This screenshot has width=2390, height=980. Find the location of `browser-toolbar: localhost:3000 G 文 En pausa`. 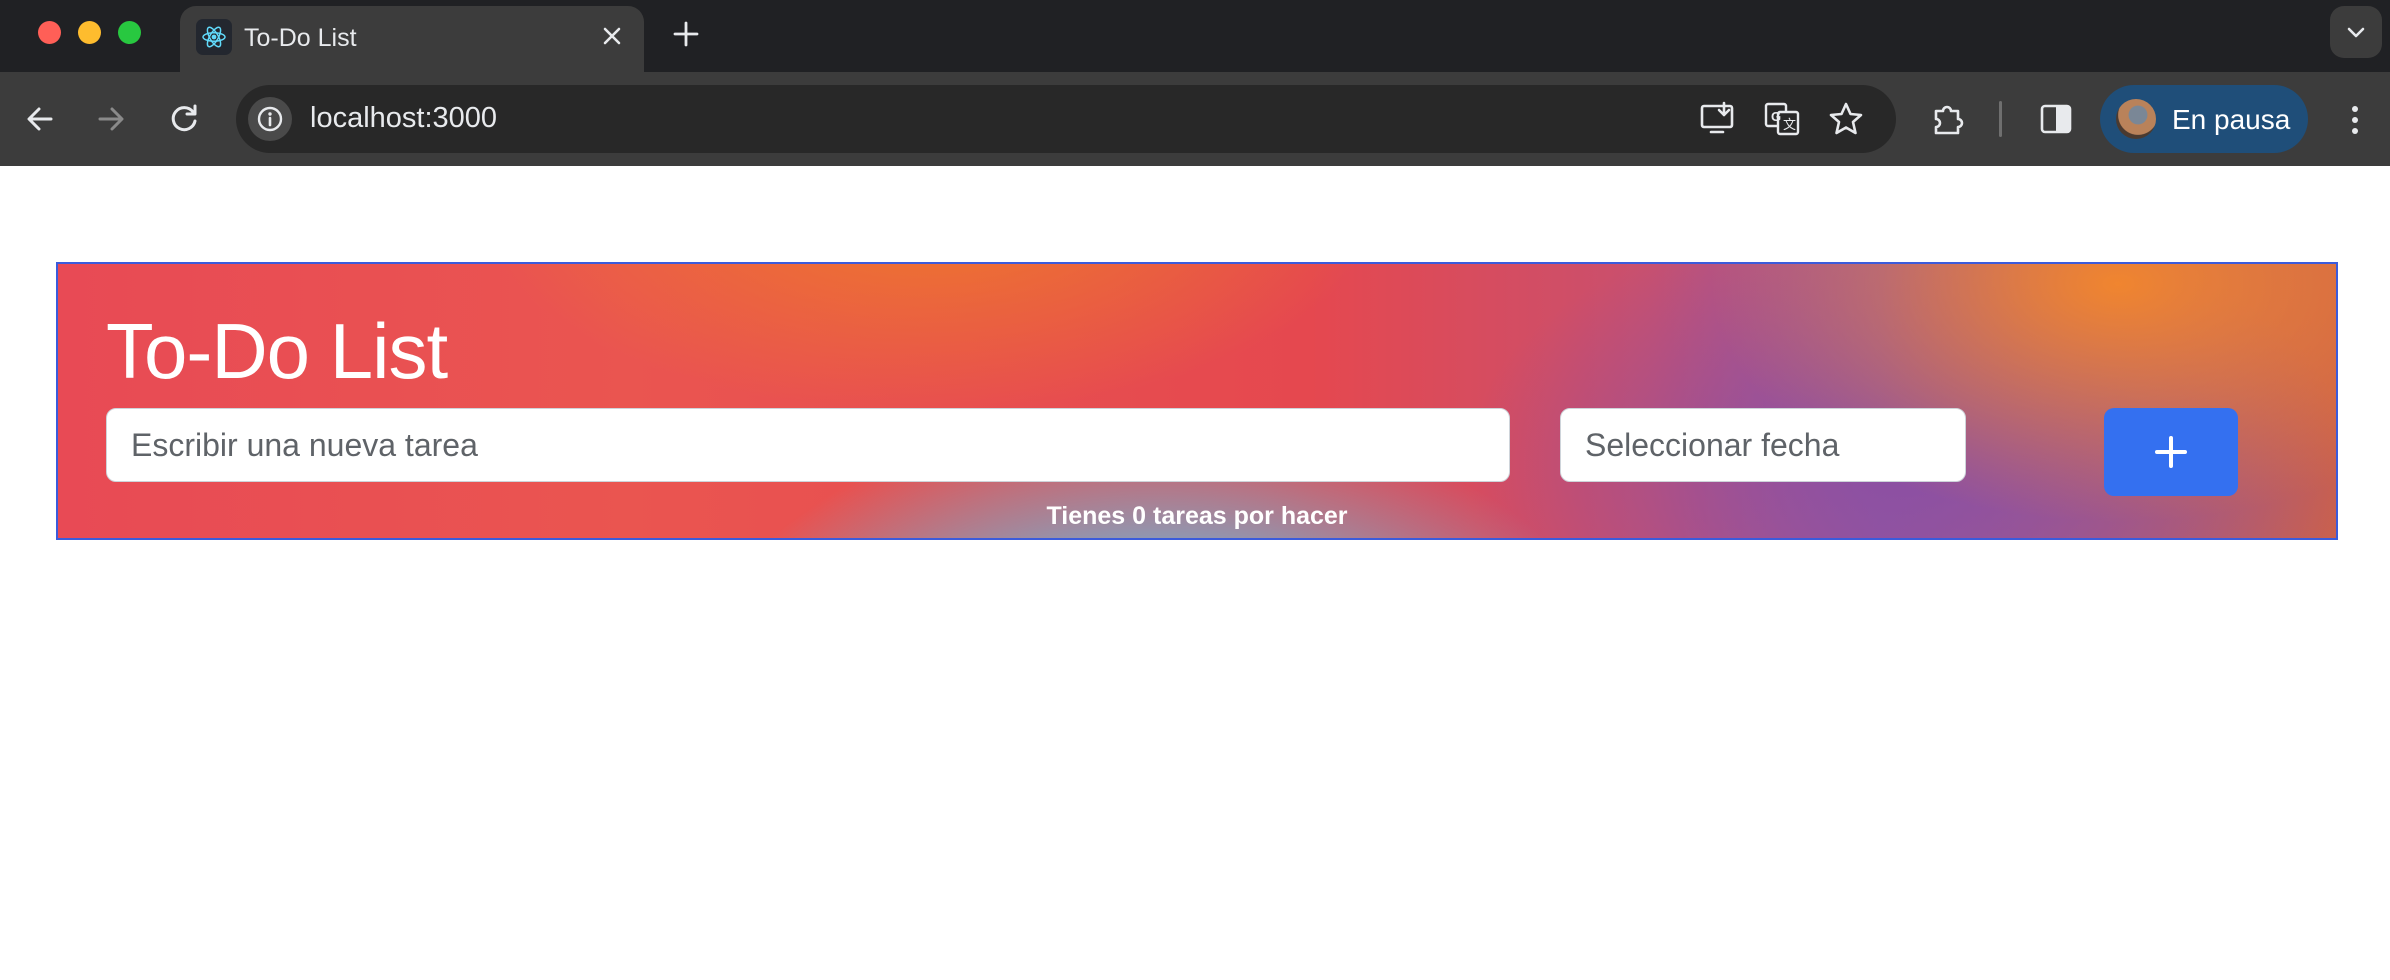

browser-toolbar: localhost:3000 G 文 En pausa is located at coordinates (1195, 119).